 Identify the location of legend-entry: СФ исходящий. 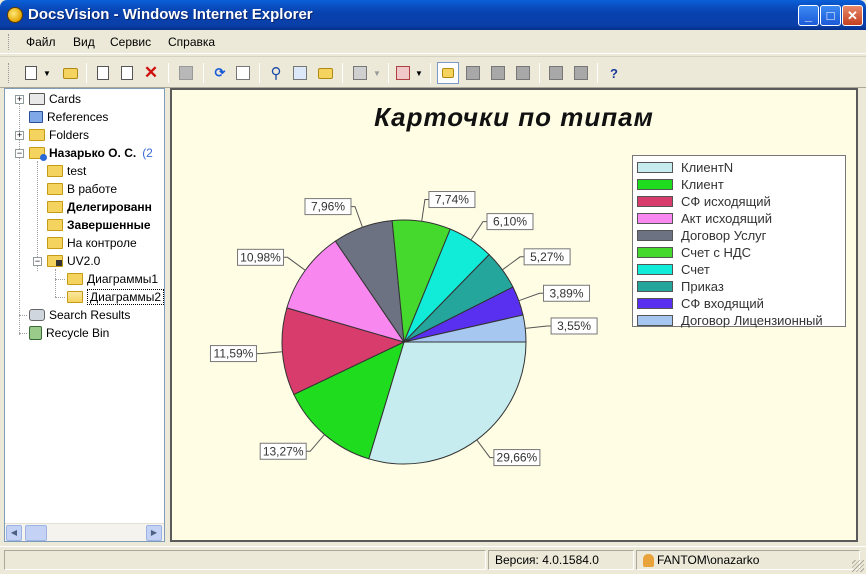
(739, 201).